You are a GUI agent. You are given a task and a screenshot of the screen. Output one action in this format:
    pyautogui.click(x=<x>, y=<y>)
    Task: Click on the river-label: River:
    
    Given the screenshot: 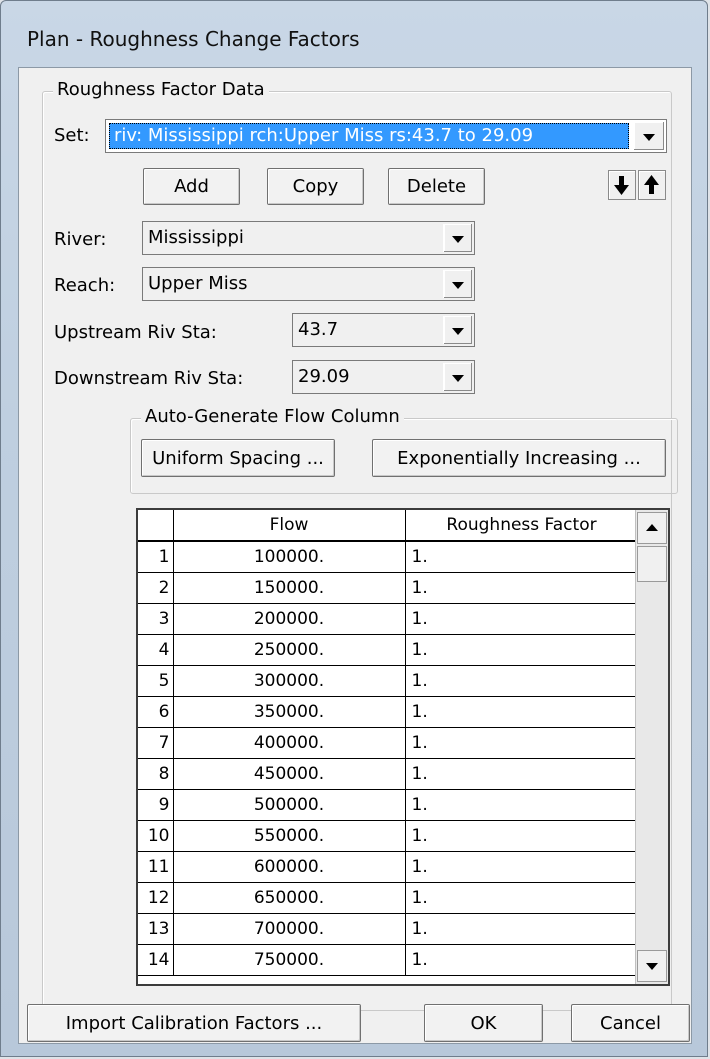 What is the action you would take?
    pyautogui.click(x=80, y=239)
    